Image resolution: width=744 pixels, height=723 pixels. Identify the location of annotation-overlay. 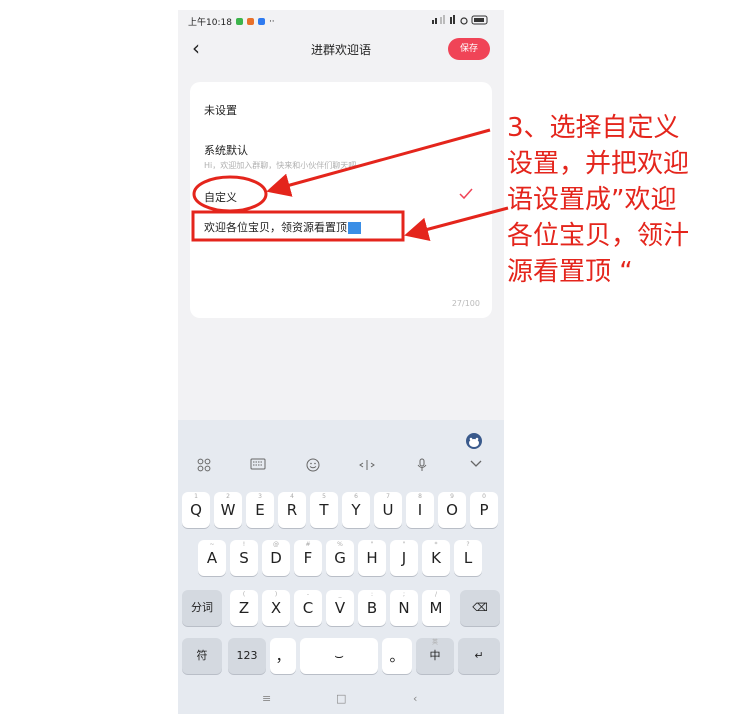
(350, 185).